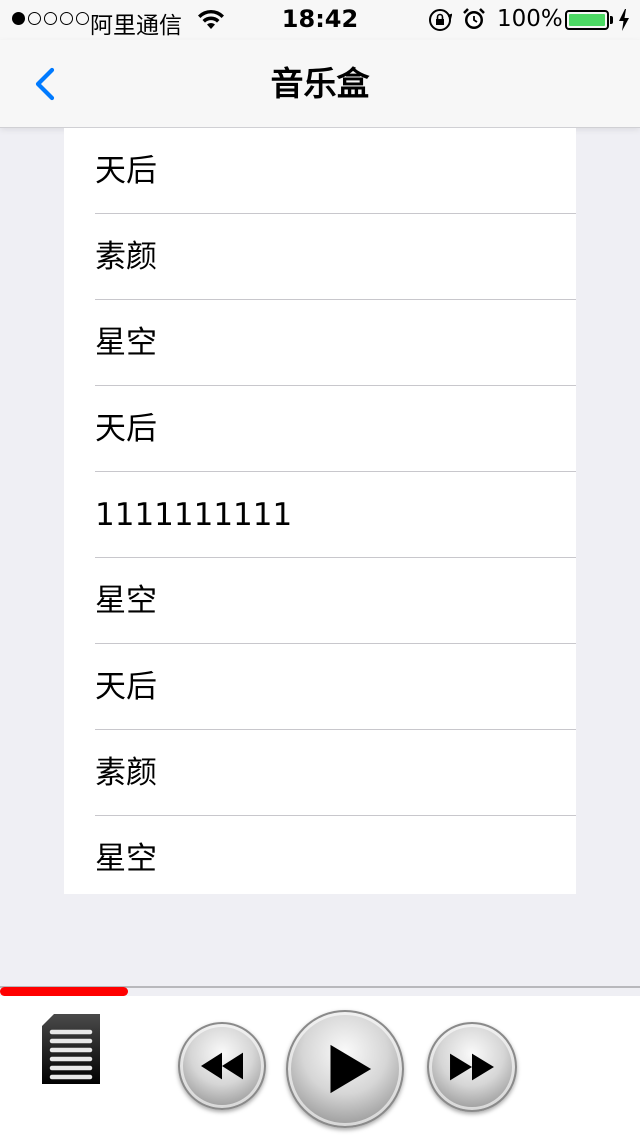  I want to click on playlist-button, so click(71, 1049).